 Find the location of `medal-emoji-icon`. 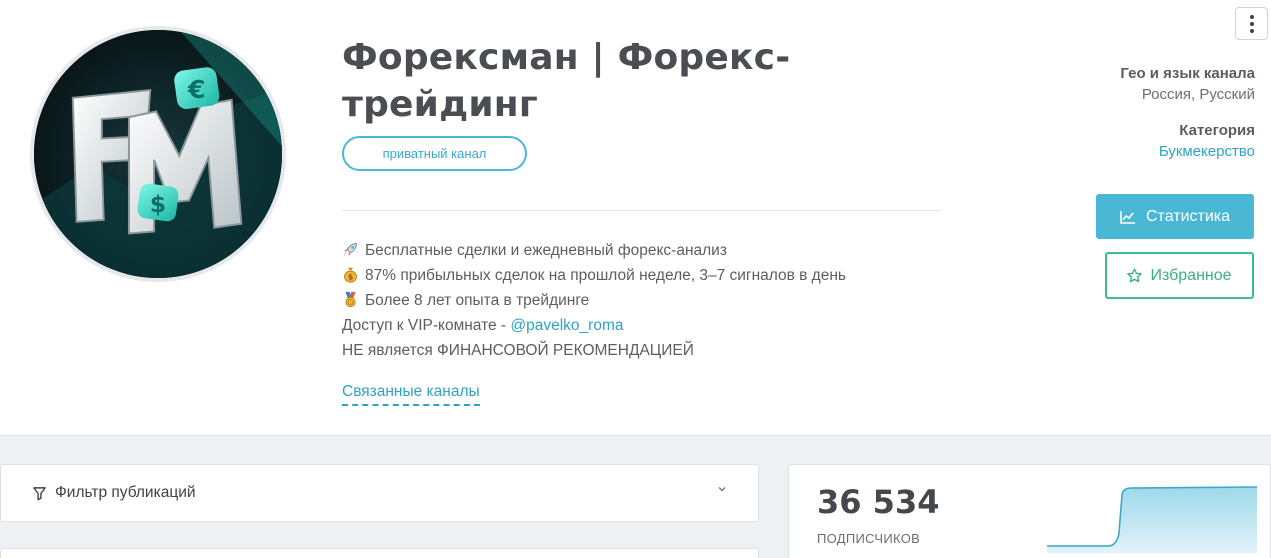

medal-emoji-icon is located at coordinates (350, 299).